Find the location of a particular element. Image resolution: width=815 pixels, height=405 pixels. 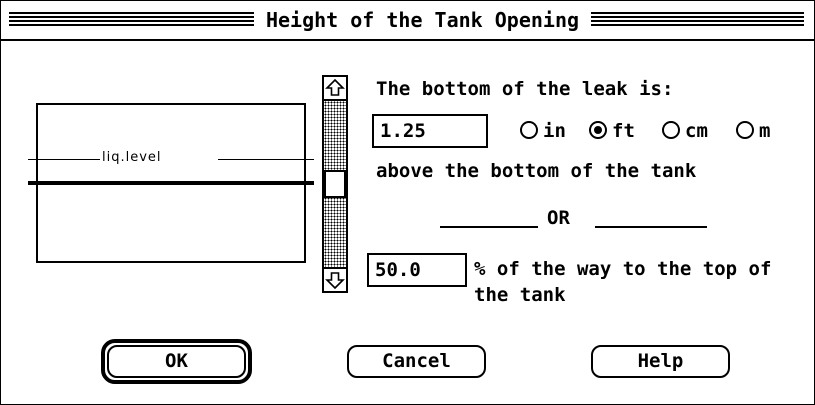

liquid-level-label: liq.level is located at coordinates (132, 157).